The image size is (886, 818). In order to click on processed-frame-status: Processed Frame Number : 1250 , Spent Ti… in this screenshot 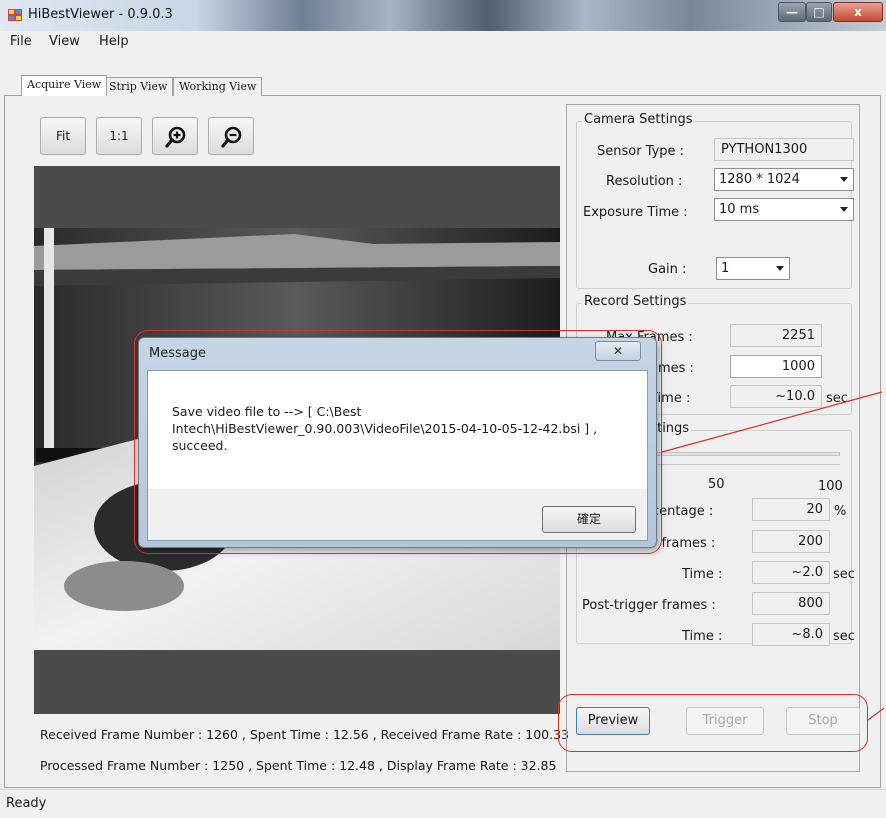, I will do `click(298, 765)`.